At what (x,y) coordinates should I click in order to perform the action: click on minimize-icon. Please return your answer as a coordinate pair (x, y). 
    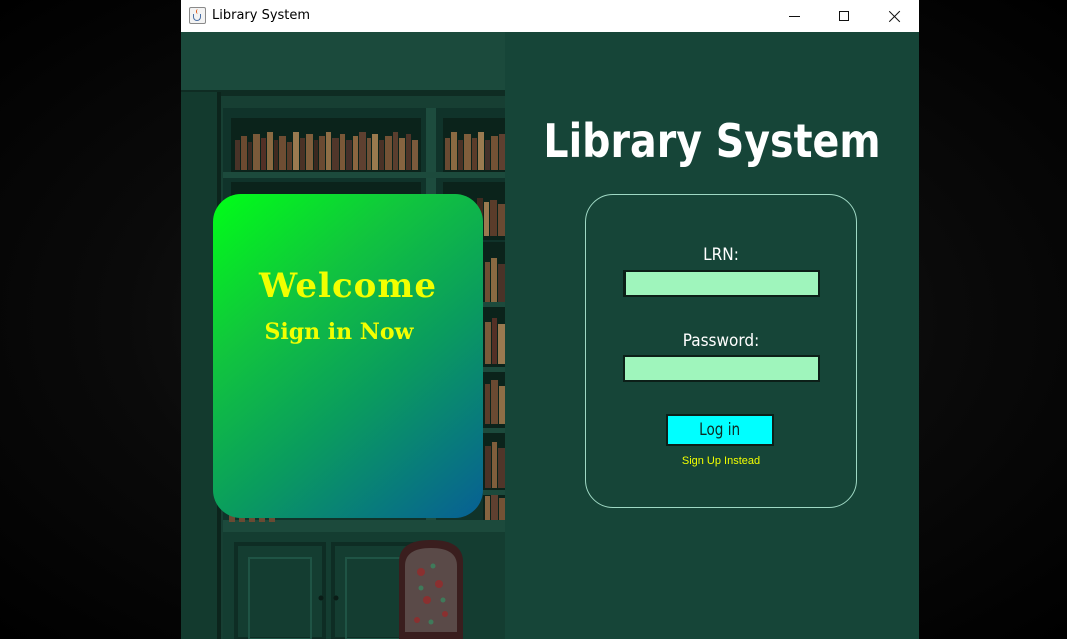
    Looking at the image, I should click on (794, 16).